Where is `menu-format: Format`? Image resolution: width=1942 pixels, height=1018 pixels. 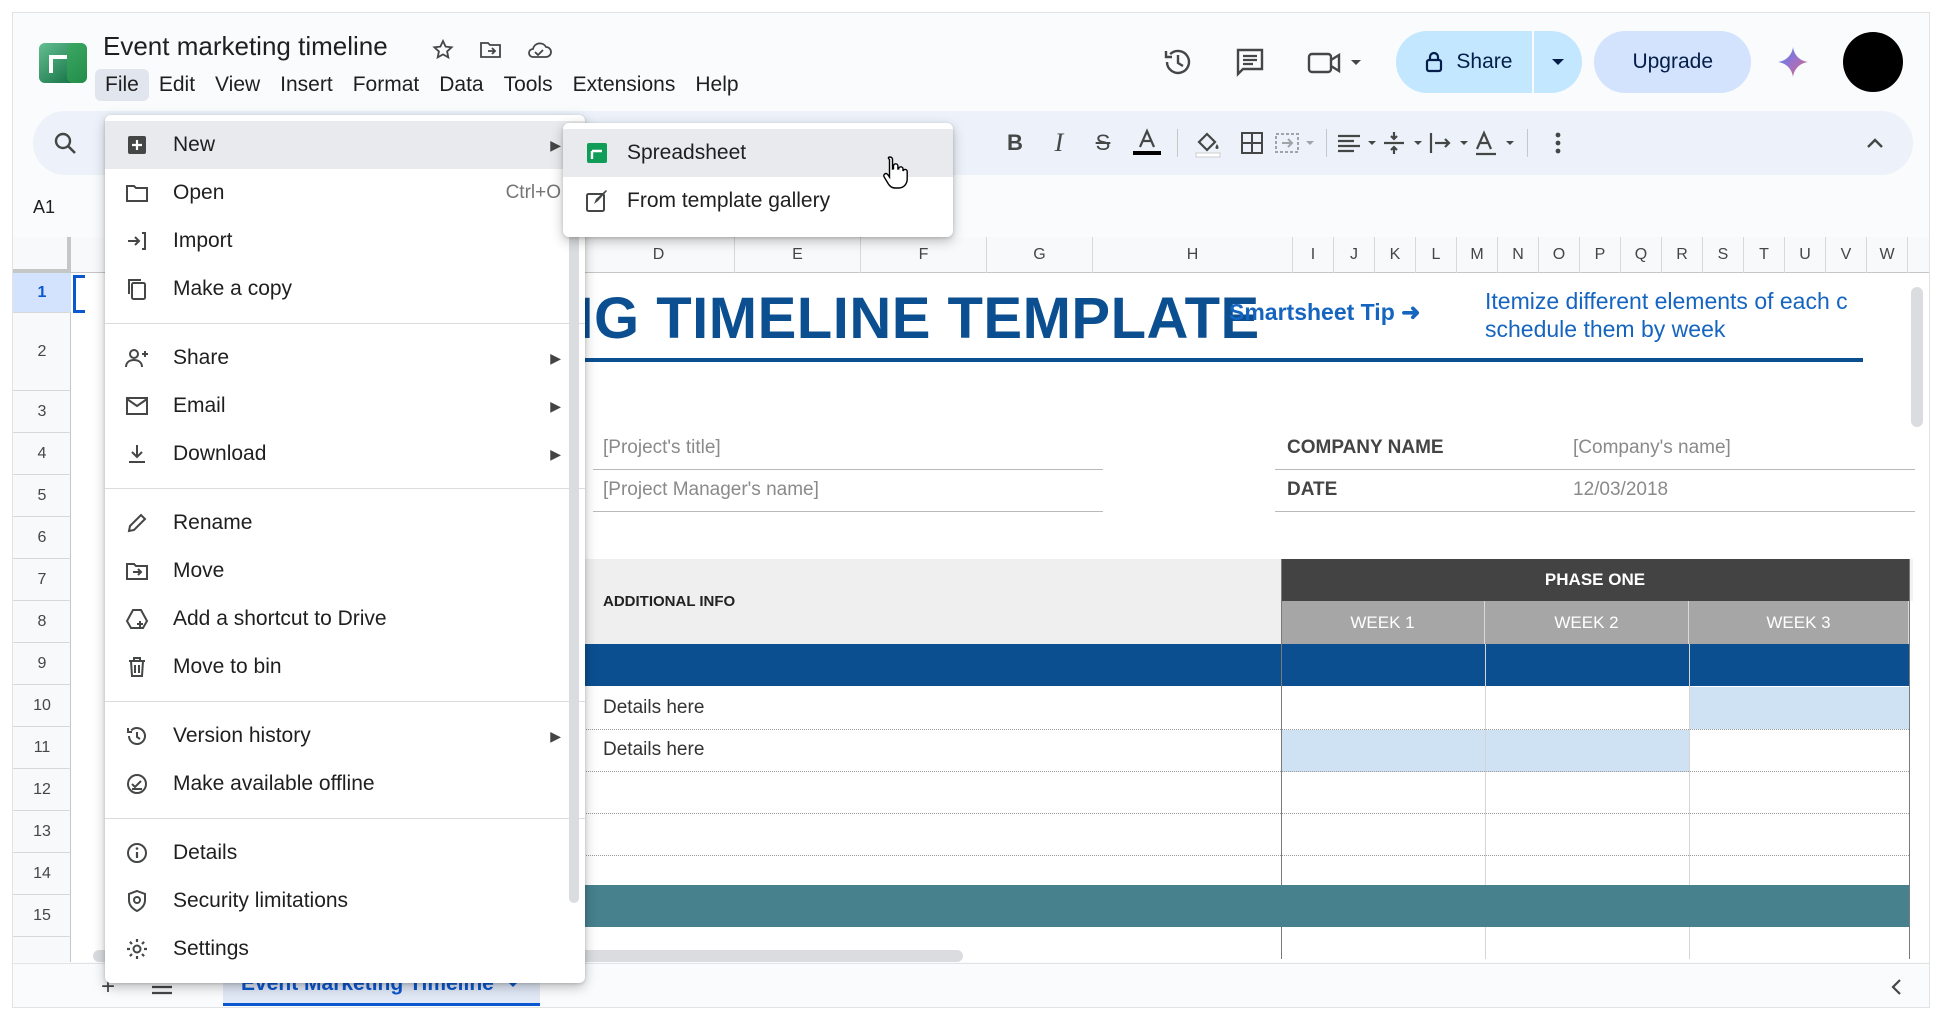
menu-format: Format is located at coordinates (386, 85).